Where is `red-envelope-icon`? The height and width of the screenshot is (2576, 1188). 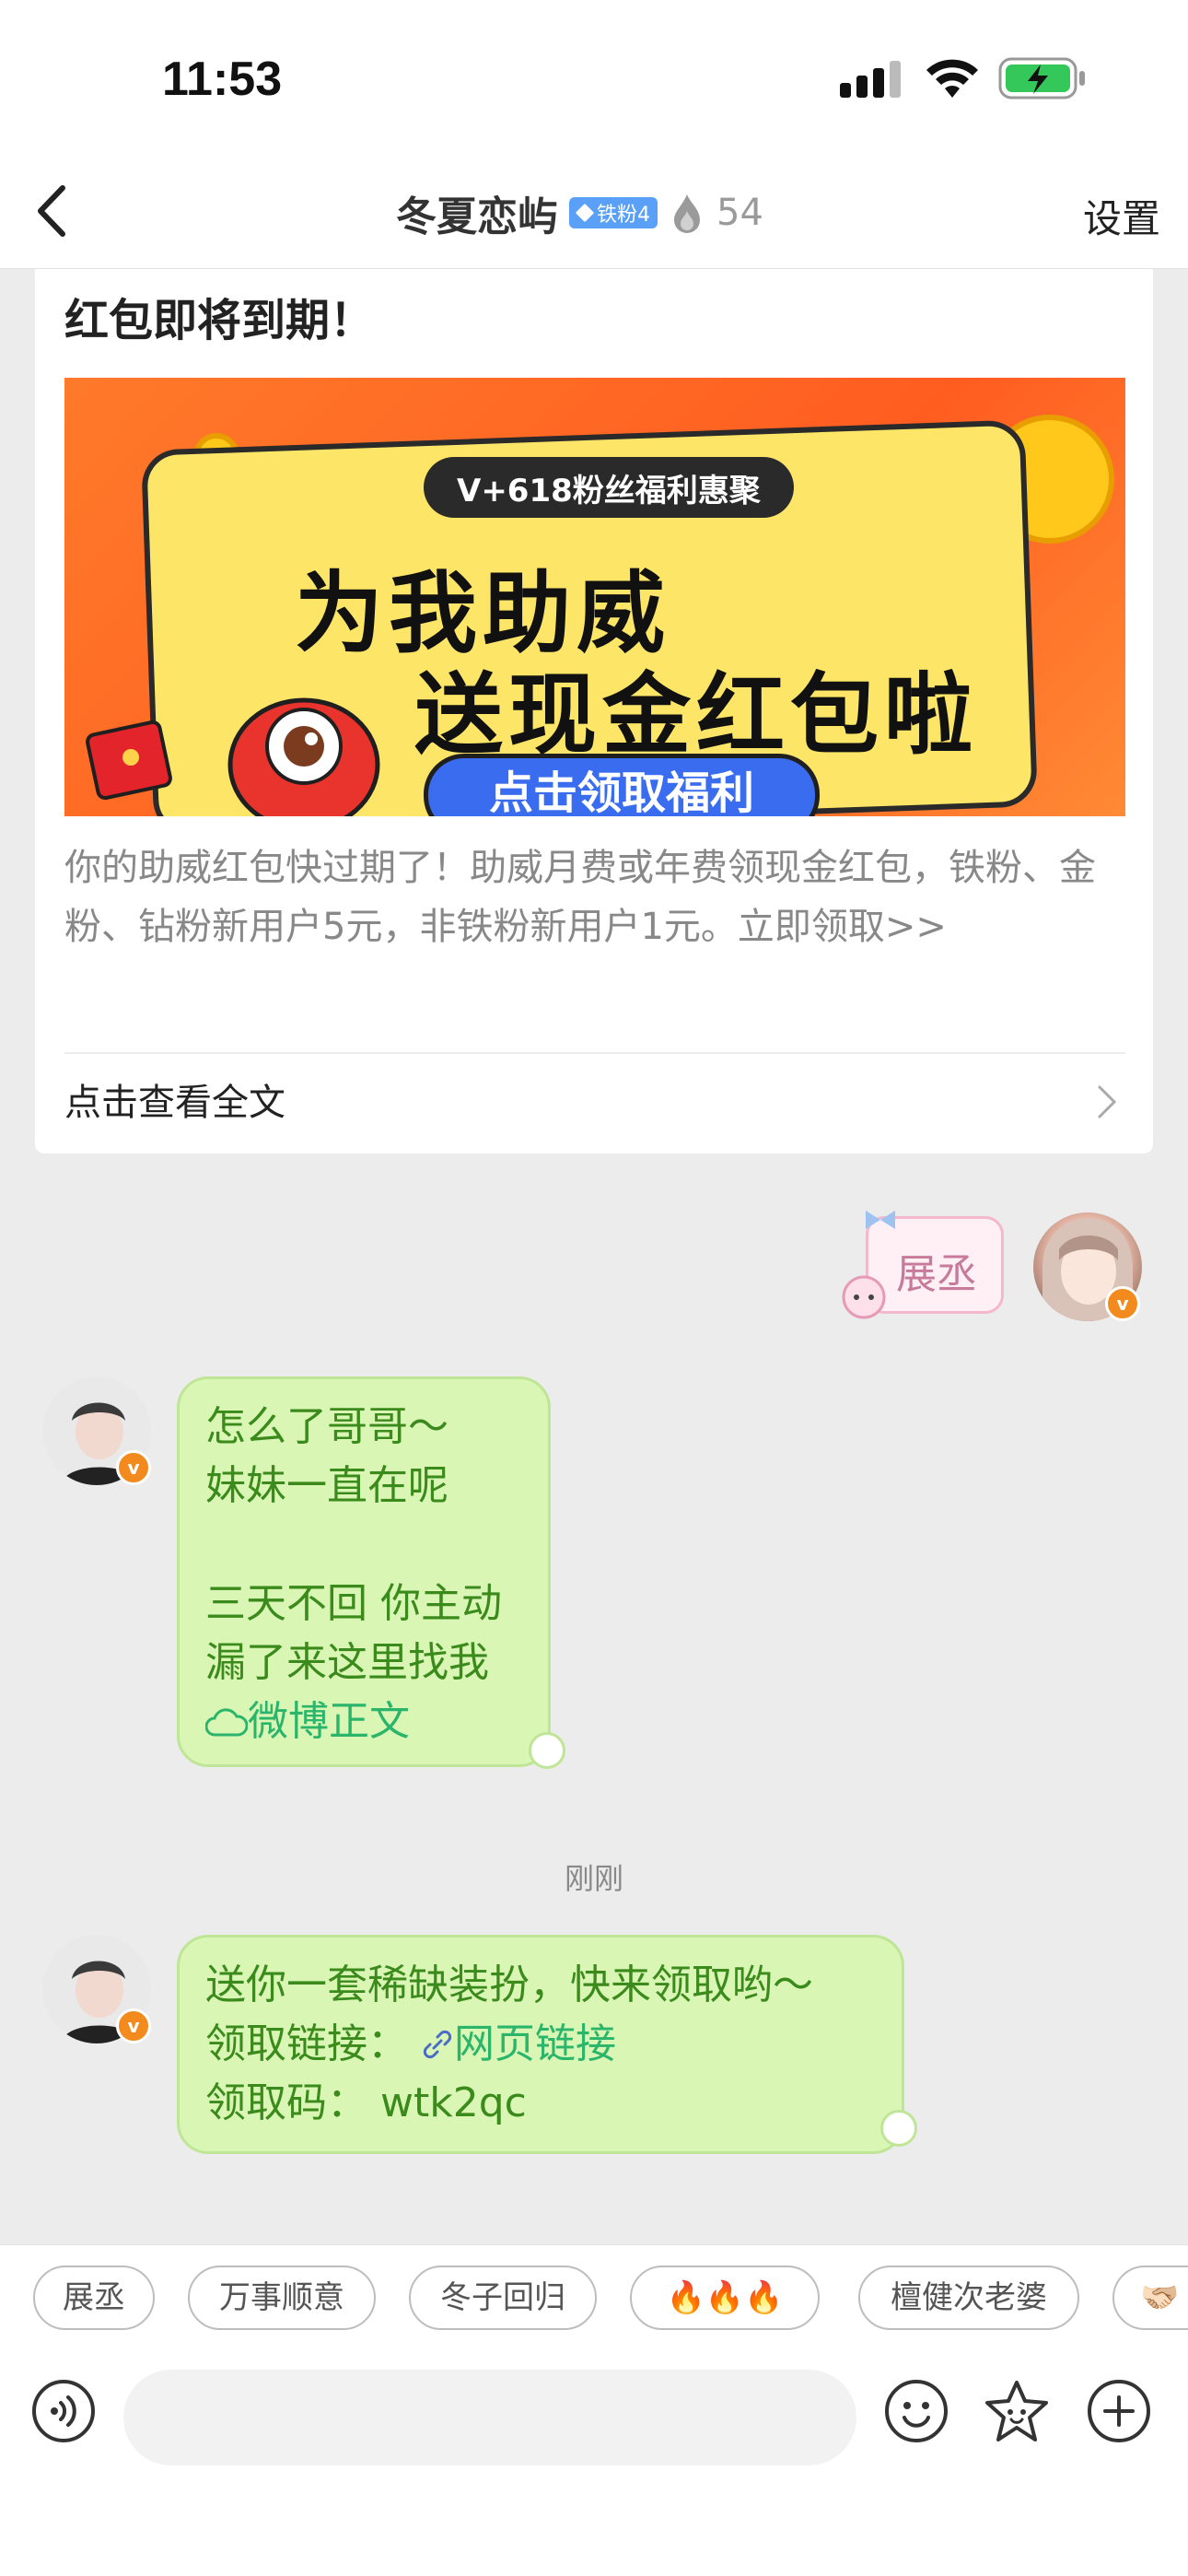
red-envelope-icon is located at coordinates (129, 760).